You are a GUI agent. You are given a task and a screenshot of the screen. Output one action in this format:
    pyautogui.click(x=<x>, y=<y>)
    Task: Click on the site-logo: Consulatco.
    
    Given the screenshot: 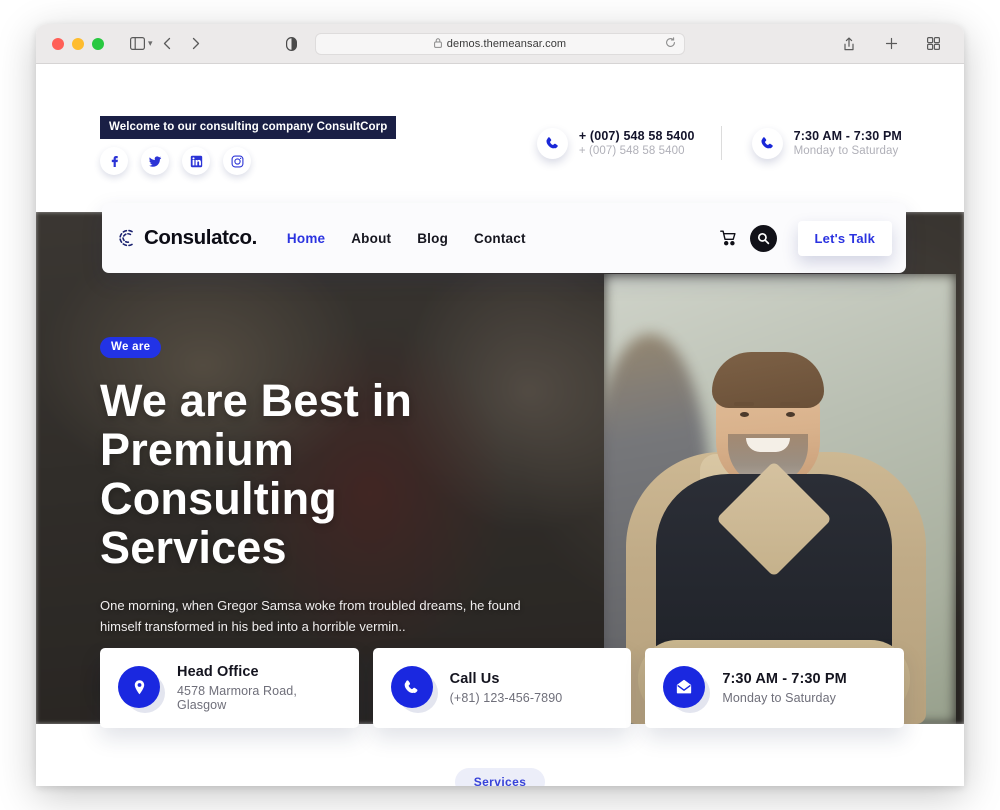 What is the action you would take?
    pyautogui.click(x=186, y=238)
    